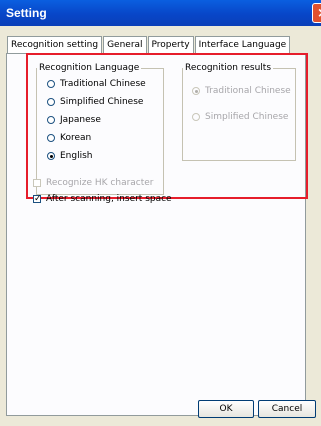  What do you see at coordinates (109, 199) in the screenshot?
I see `checkbox-label: After scanning, insert space` at bounding box center [109, 199].